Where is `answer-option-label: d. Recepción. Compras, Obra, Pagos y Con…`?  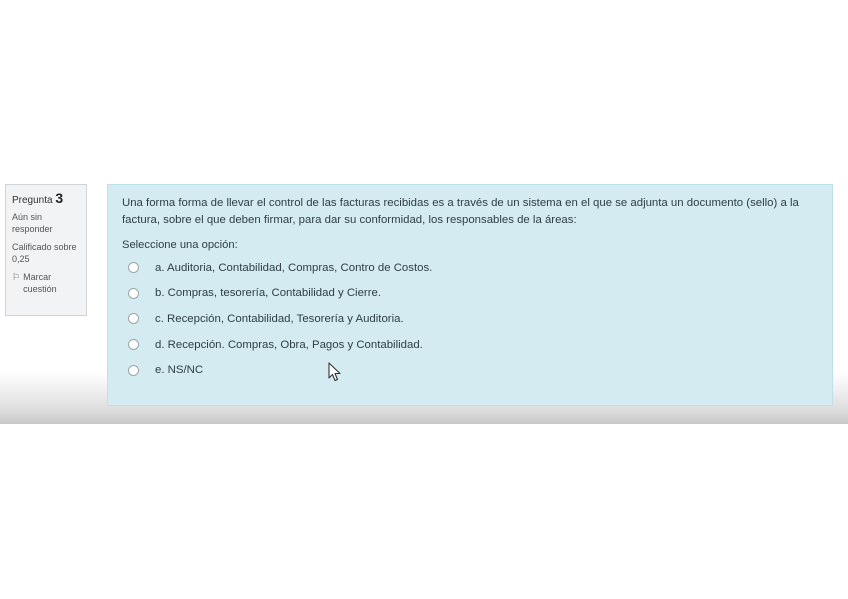 answer-option-label: d. Recepción. Compras, Obra, Pagos y Con… is located at coordinates (289, 345).